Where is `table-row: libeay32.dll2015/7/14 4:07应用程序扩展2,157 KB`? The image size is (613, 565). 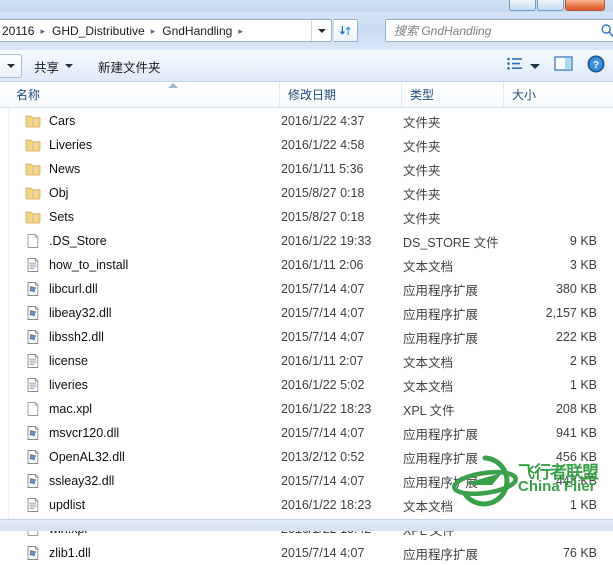
table-row: libeay32.dll2015/7/14 4:07应用程序扩展2,157 KB is located at coordinates (307, 313).